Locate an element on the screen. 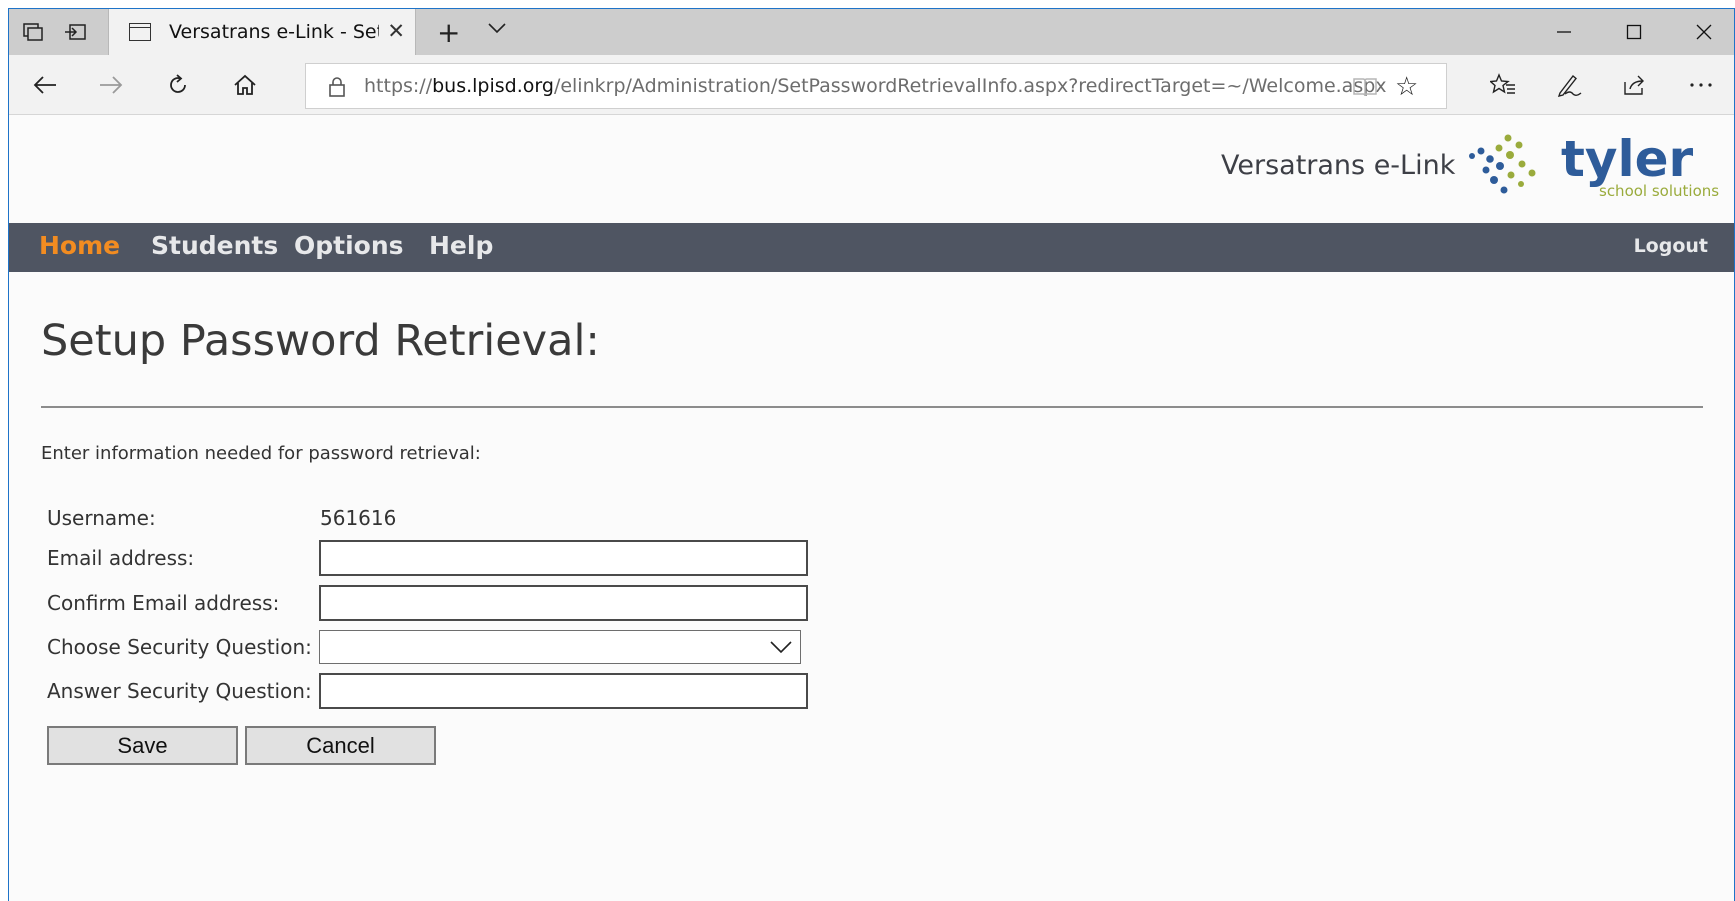  logo-dots is located at coordinates (1502, 164).